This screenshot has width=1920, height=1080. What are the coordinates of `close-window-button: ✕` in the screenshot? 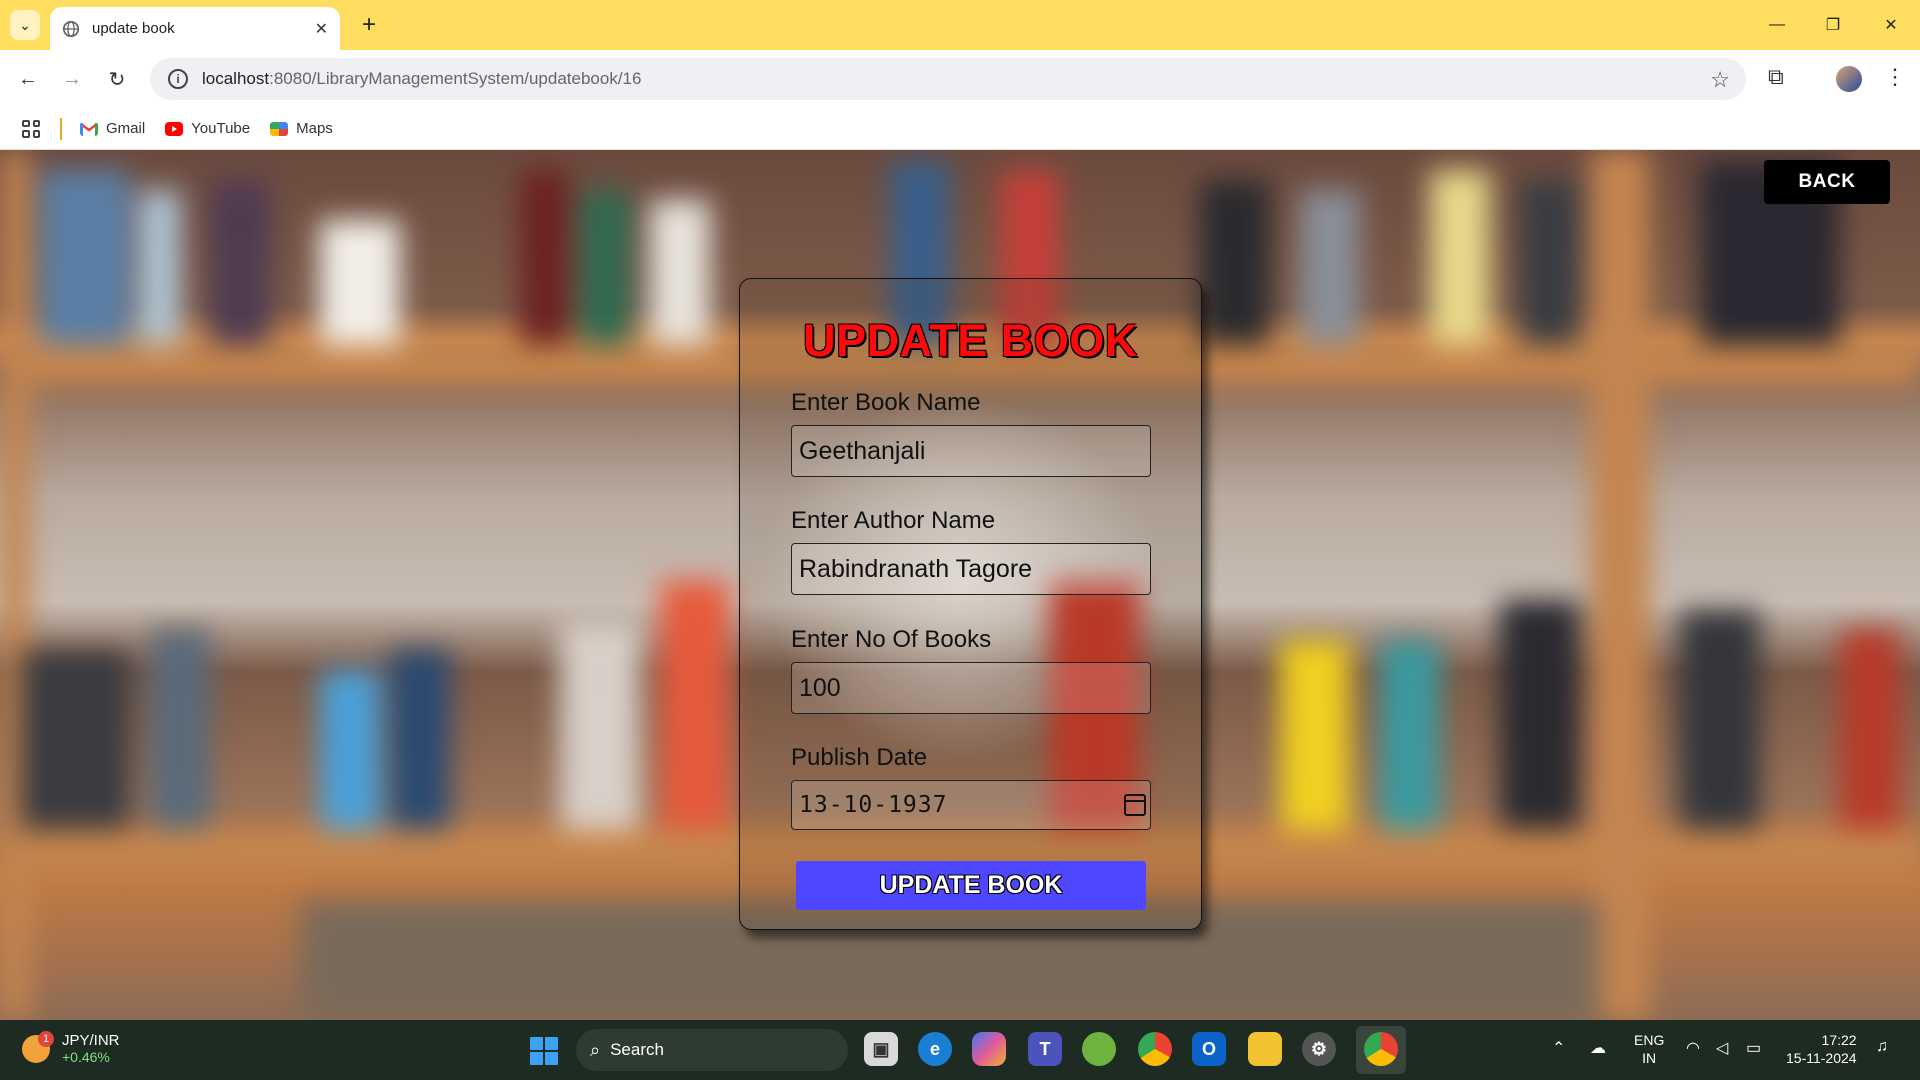 It's located at (1891, 25).